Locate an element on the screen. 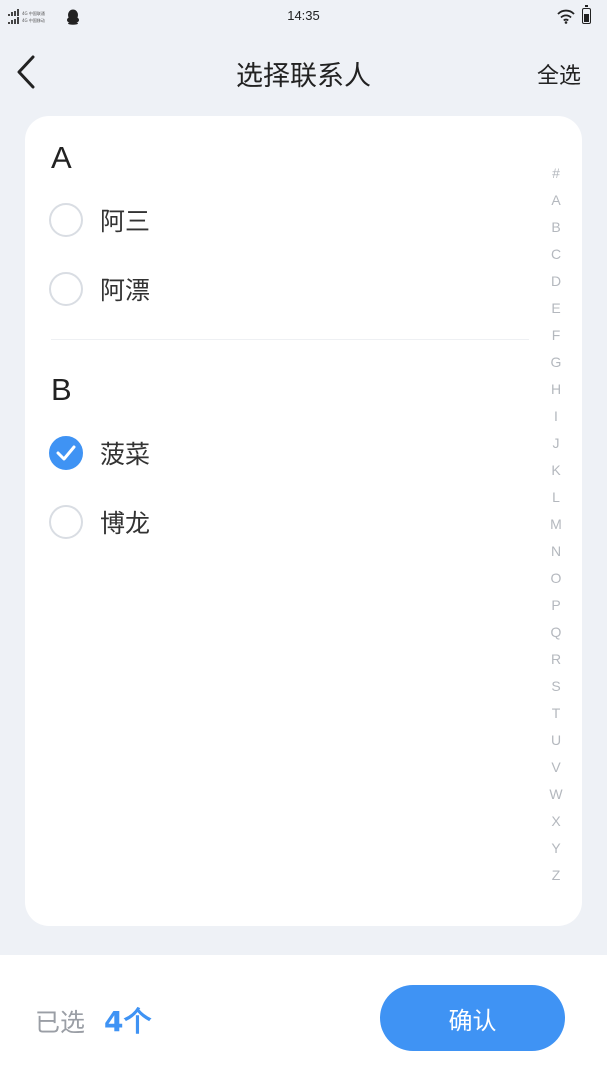  status-bar: 4G 中国联通 4G 中国移动 14:35 is located at coordinates (303, 17).